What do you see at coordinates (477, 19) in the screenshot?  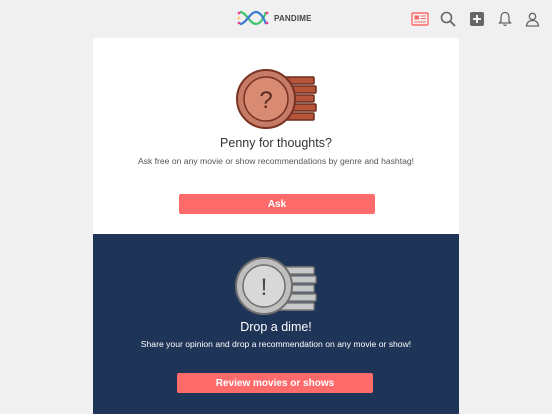 I see `plus-square-icon` at bounding box center [477, 19].